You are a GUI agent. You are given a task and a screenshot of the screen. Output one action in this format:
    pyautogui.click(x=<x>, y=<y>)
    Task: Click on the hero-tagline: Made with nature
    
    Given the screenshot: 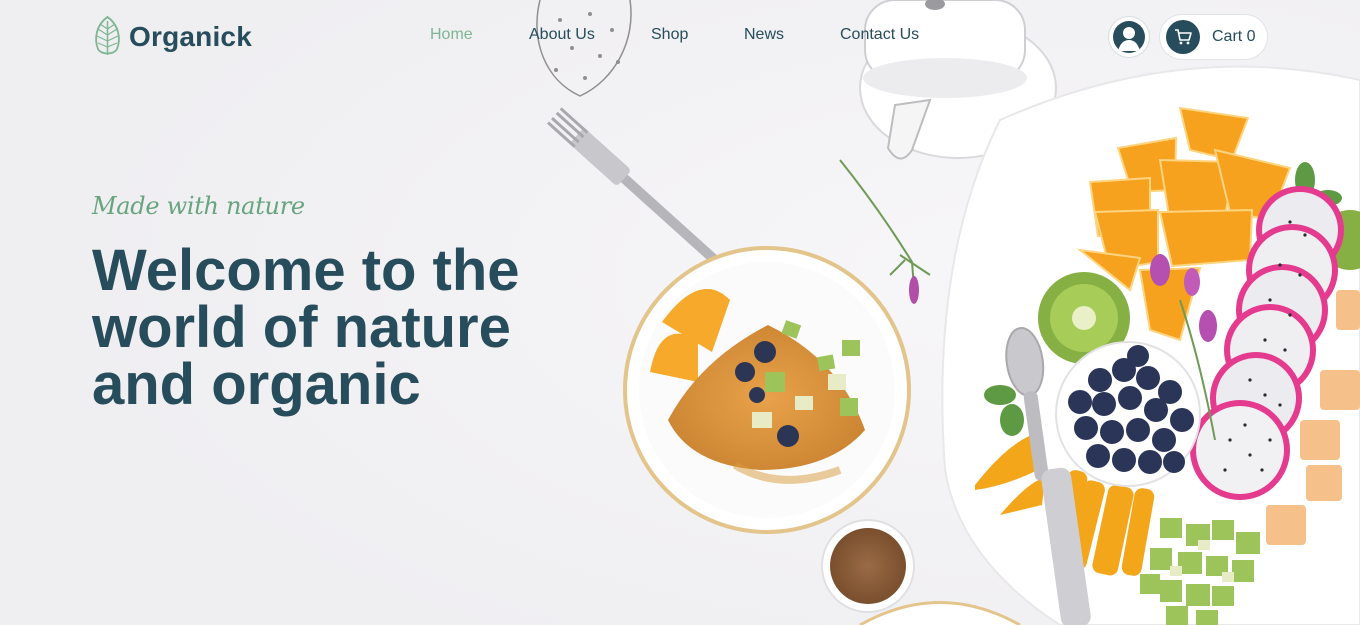 What is the action you would take?
    pyautogui.click(x=198, y=206)
    